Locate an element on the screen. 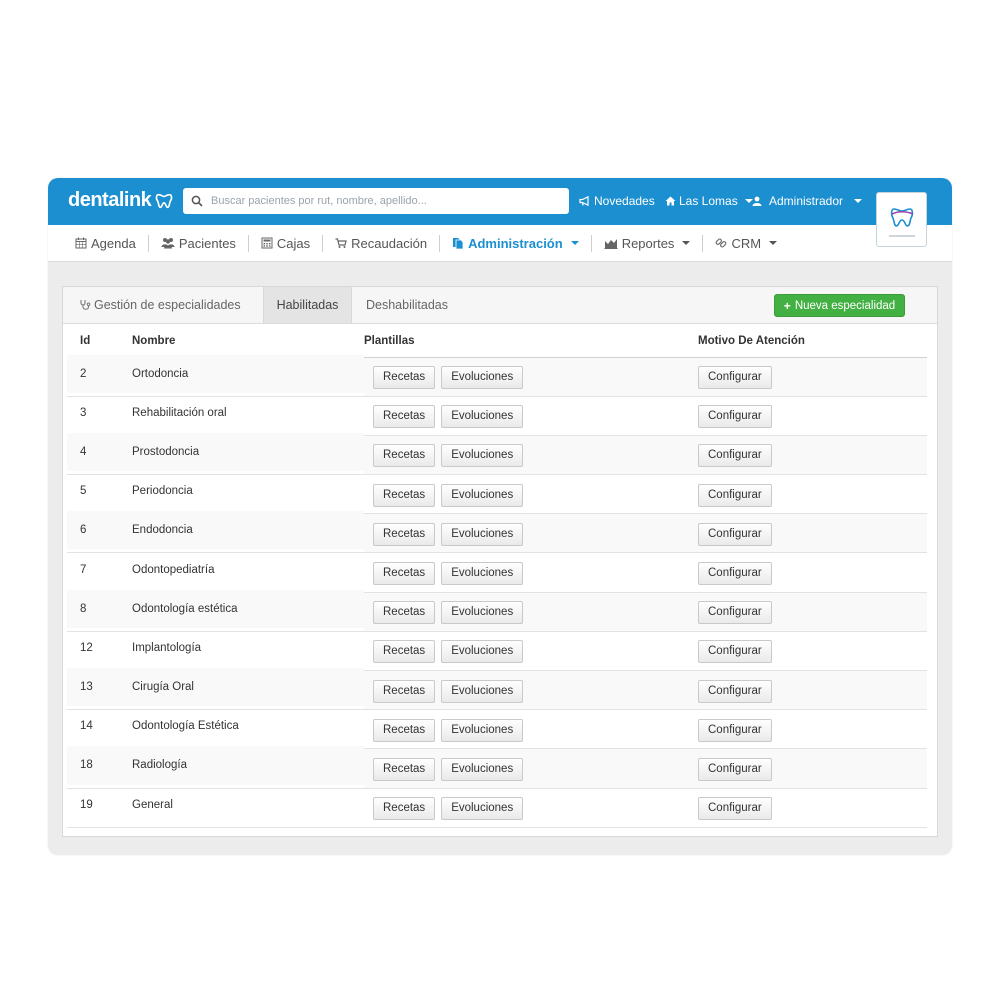  patient-search is located at coordinates (376, 201).